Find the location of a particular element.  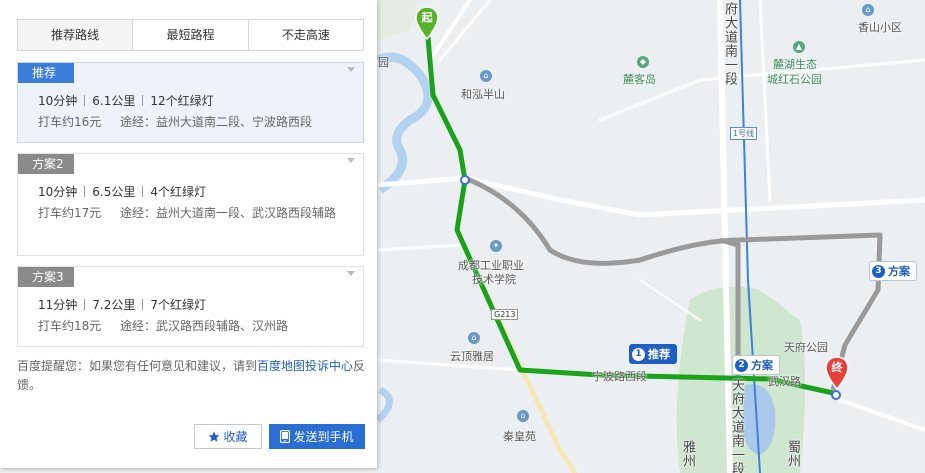

map-label-luhu2: 城红石公园 is located at coordinates (794, 79).